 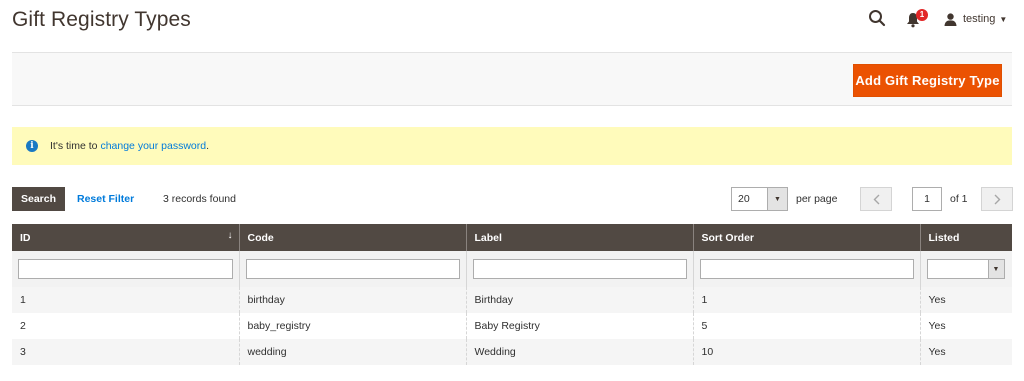 I want to click on cell-label: Baby Registry, so click(x=579, y=326).